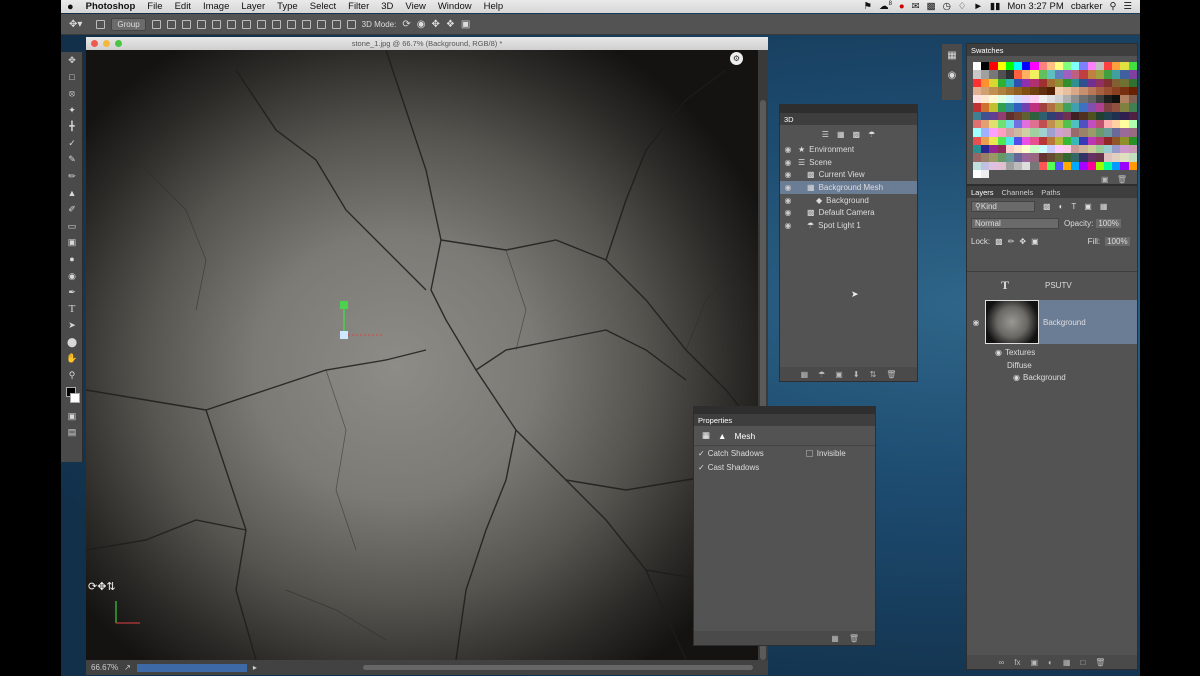 This screenshot has width=1200, height=676. Describe the element at coordinates (216, 6) in the screenshot. I see `menu-image: Image` at that location.